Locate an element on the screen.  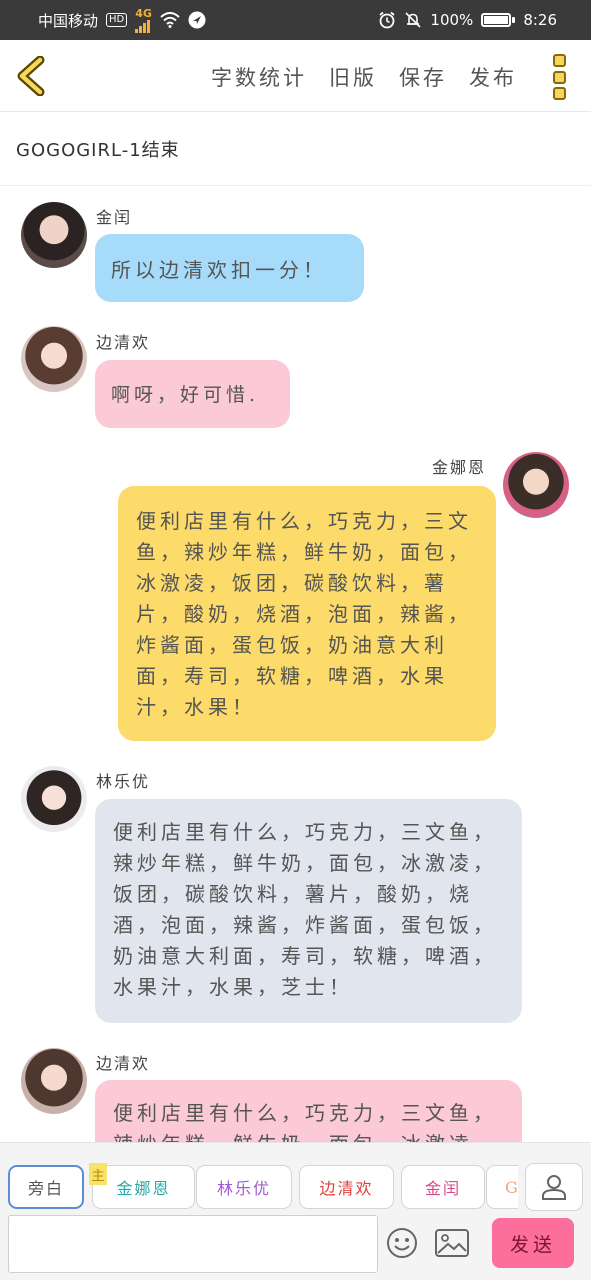
sender-name: 金闰 is located at coordinates (114, 217).